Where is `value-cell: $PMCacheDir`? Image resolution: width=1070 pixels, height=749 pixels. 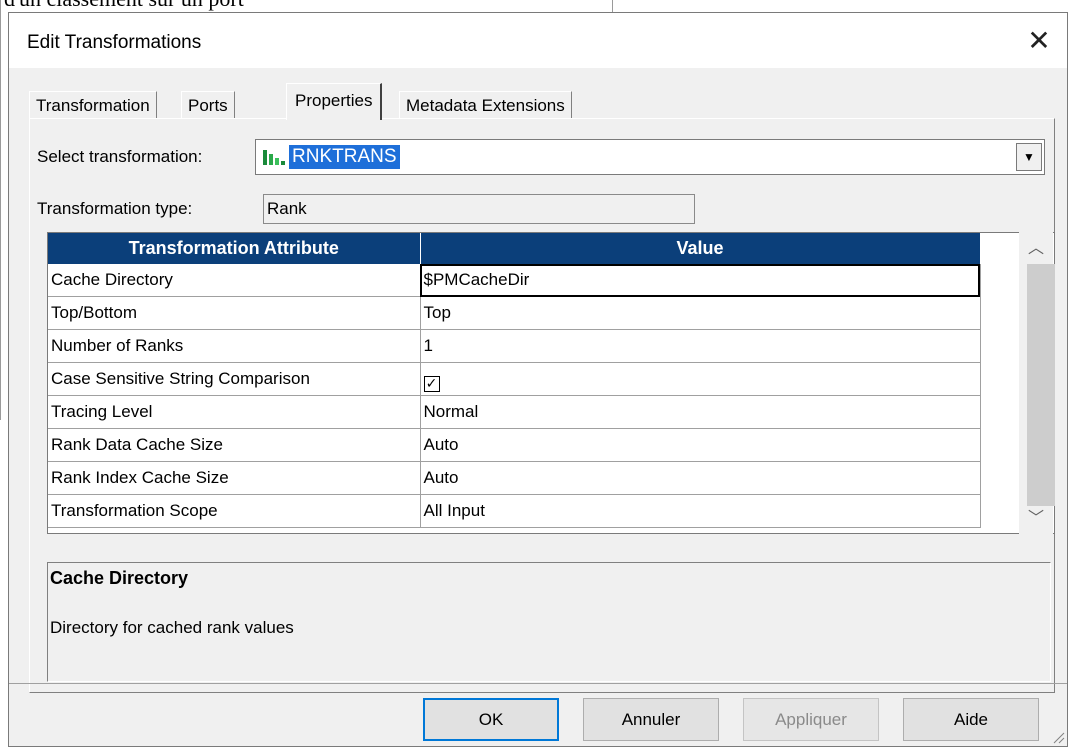 value-cell: $PMCacheDir is located at coordinates (700, 280).